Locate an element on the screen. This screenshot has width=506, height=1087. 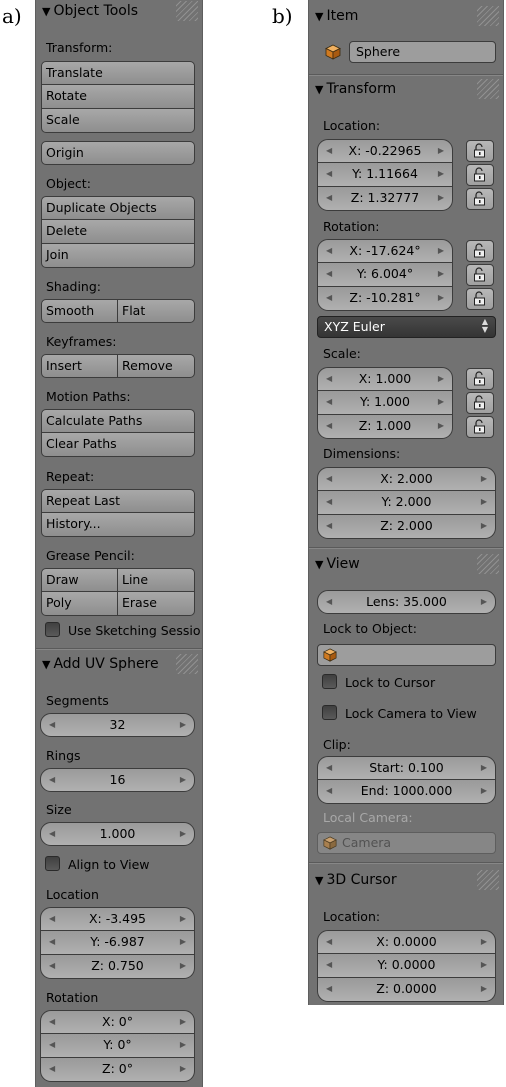
lock-camera-to-view-checkbox: Lock Camera to View is located at coordinates (399, 713).